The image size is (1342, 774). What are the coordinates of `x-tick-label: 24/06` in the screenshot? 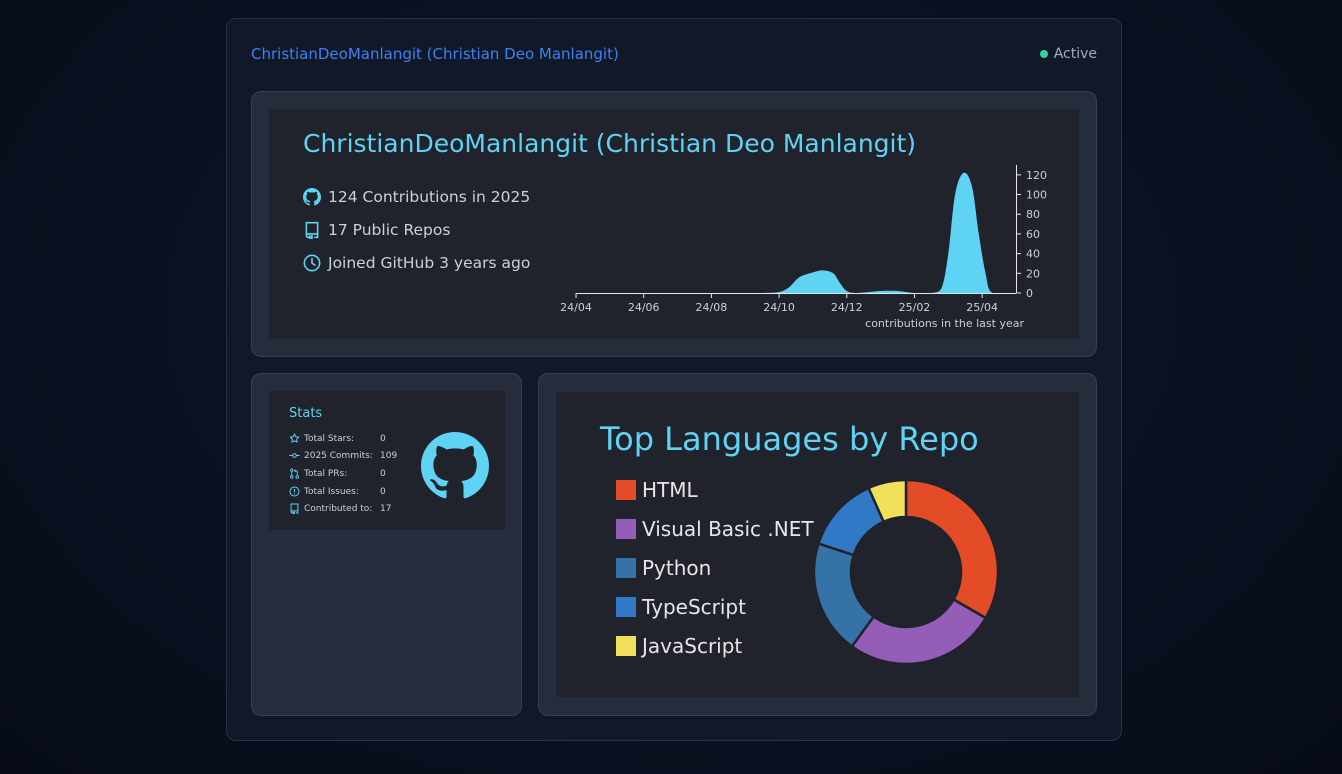 It's located at (644, 307).